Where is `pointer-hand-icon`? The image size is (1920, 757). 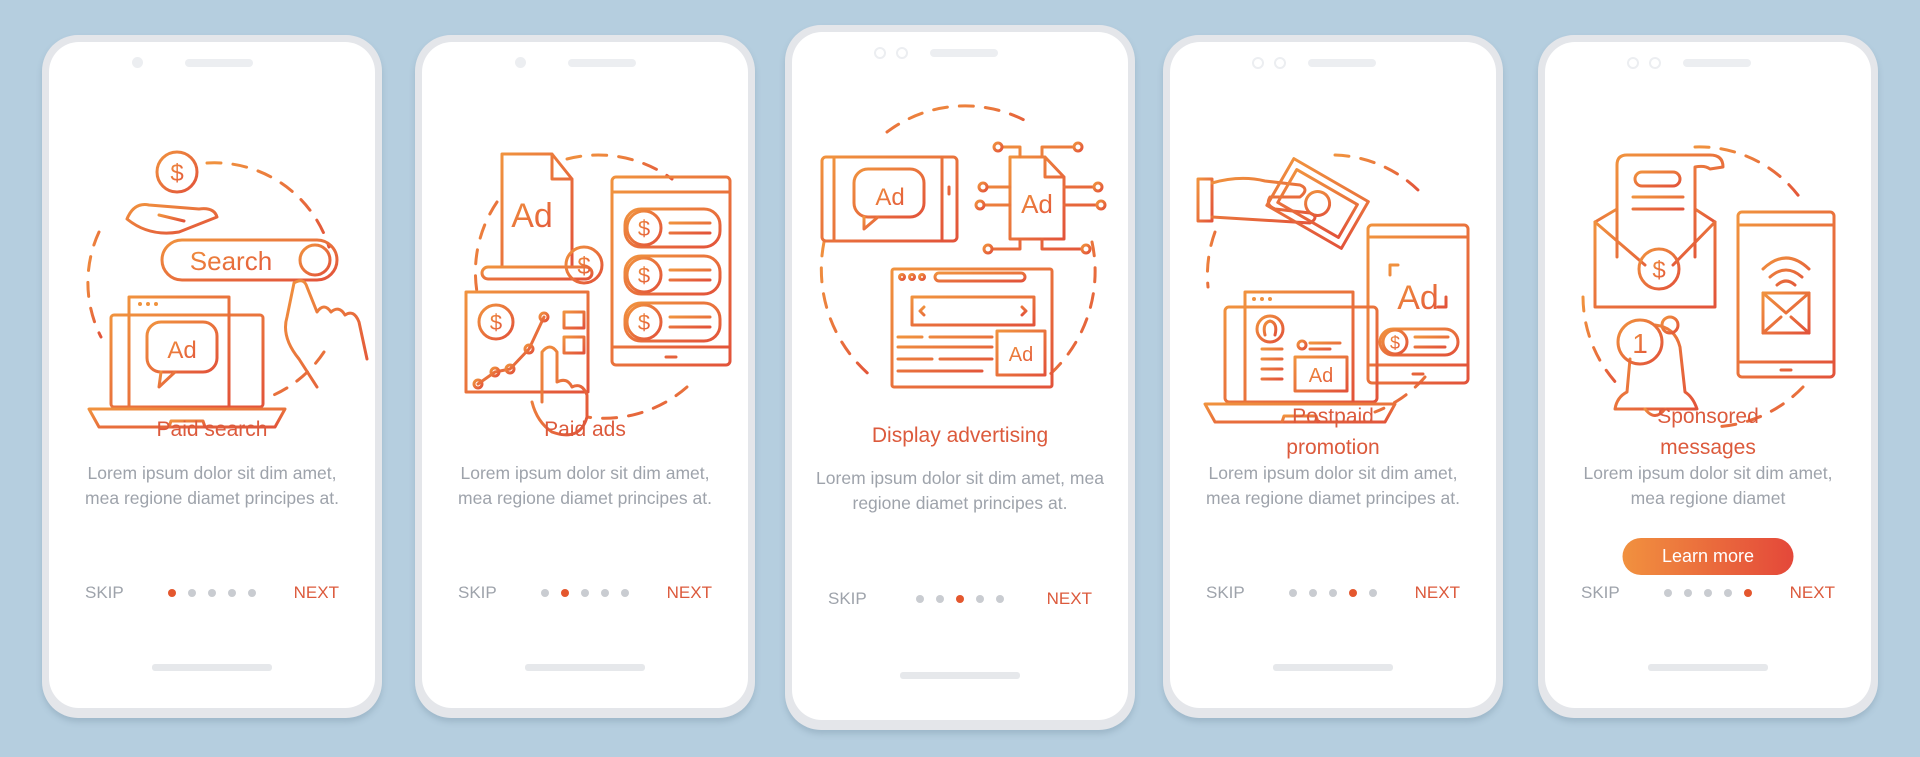 pointer-hand-icon is located at coordinates (326, 334).